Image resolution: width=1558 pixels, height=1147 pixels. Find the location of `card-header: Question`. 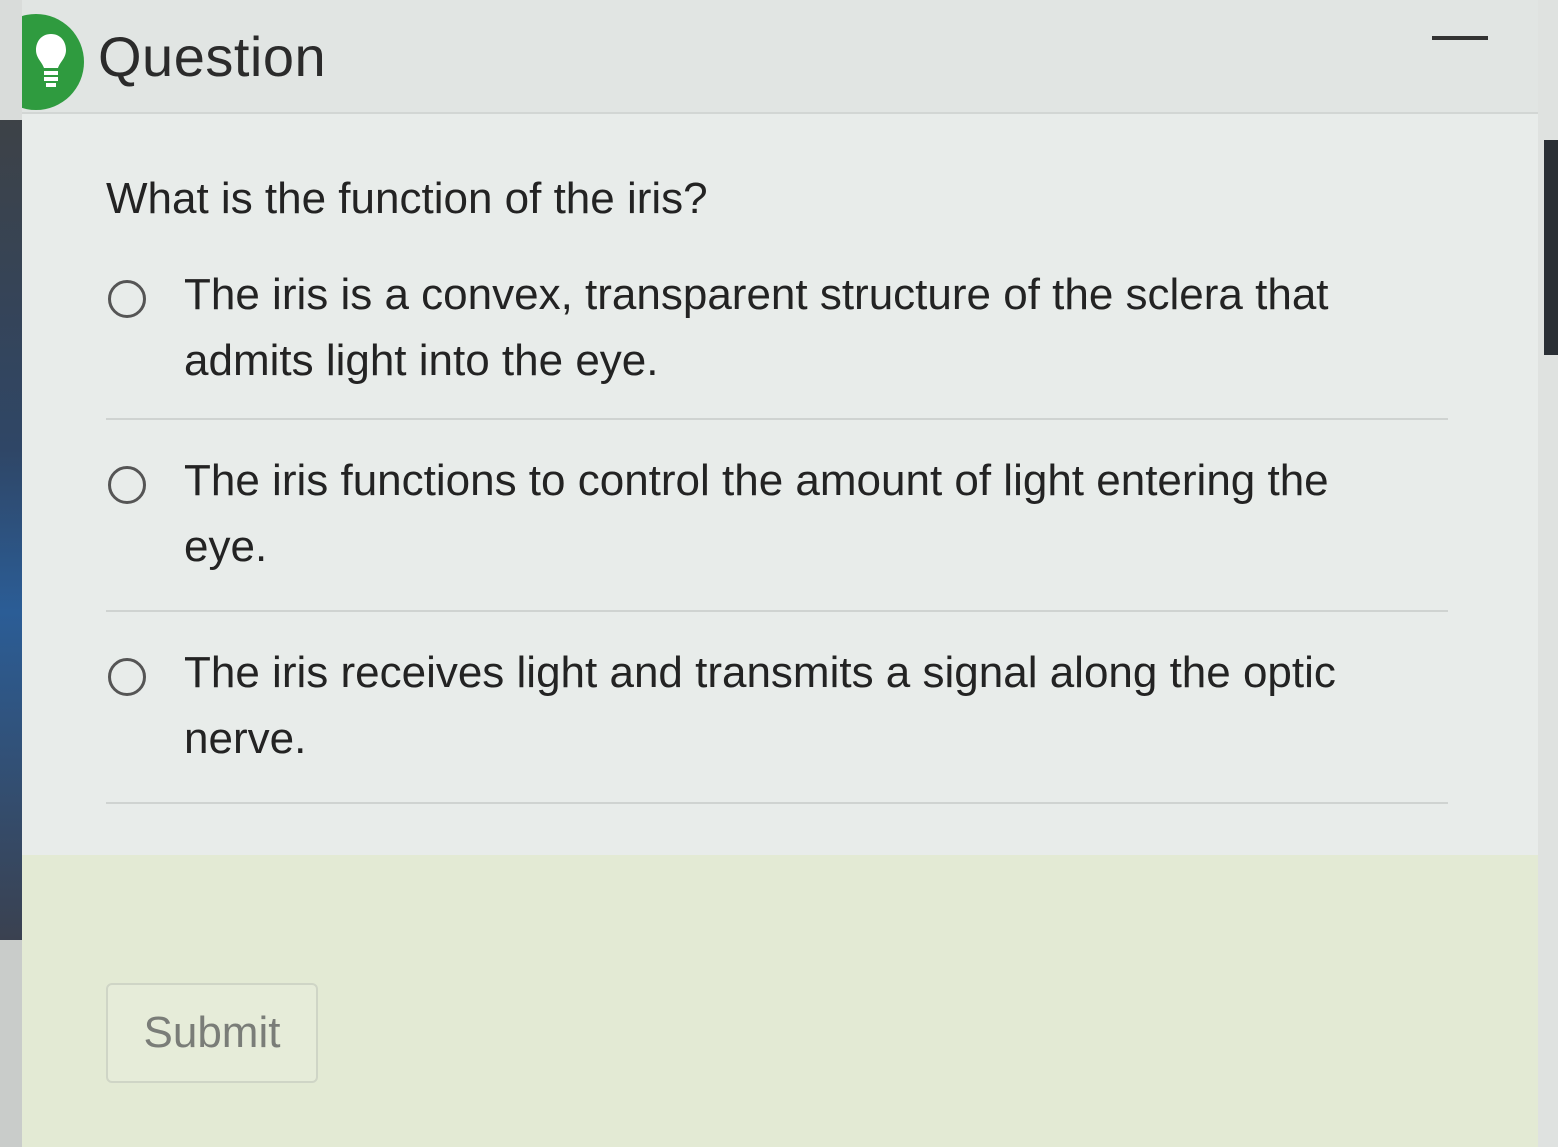

card-header: Question is located at coordinates (780, 57).